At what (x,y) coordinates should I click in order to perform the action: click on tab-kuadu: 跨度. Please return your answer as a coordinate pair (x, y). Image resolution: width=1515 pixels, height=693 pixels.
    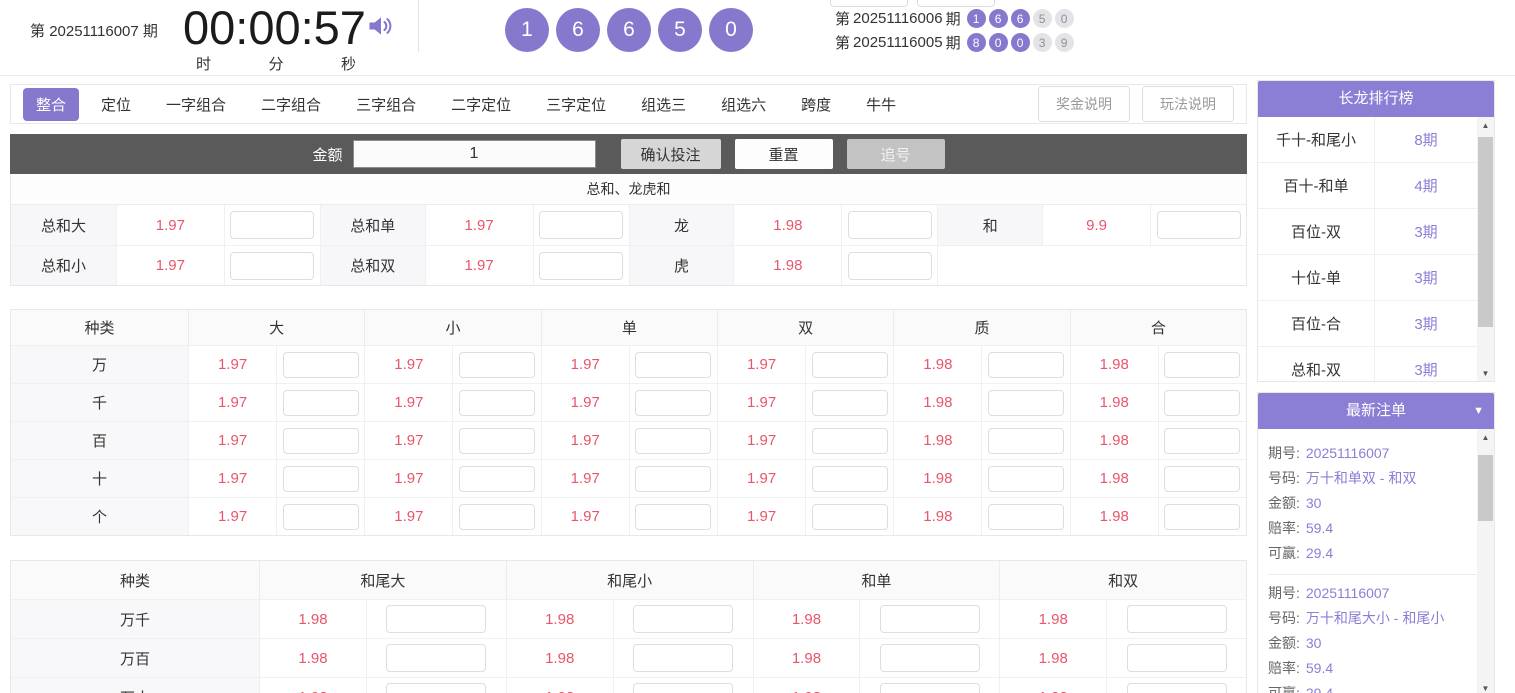
    Looking at the image, I should click on (816, 104).